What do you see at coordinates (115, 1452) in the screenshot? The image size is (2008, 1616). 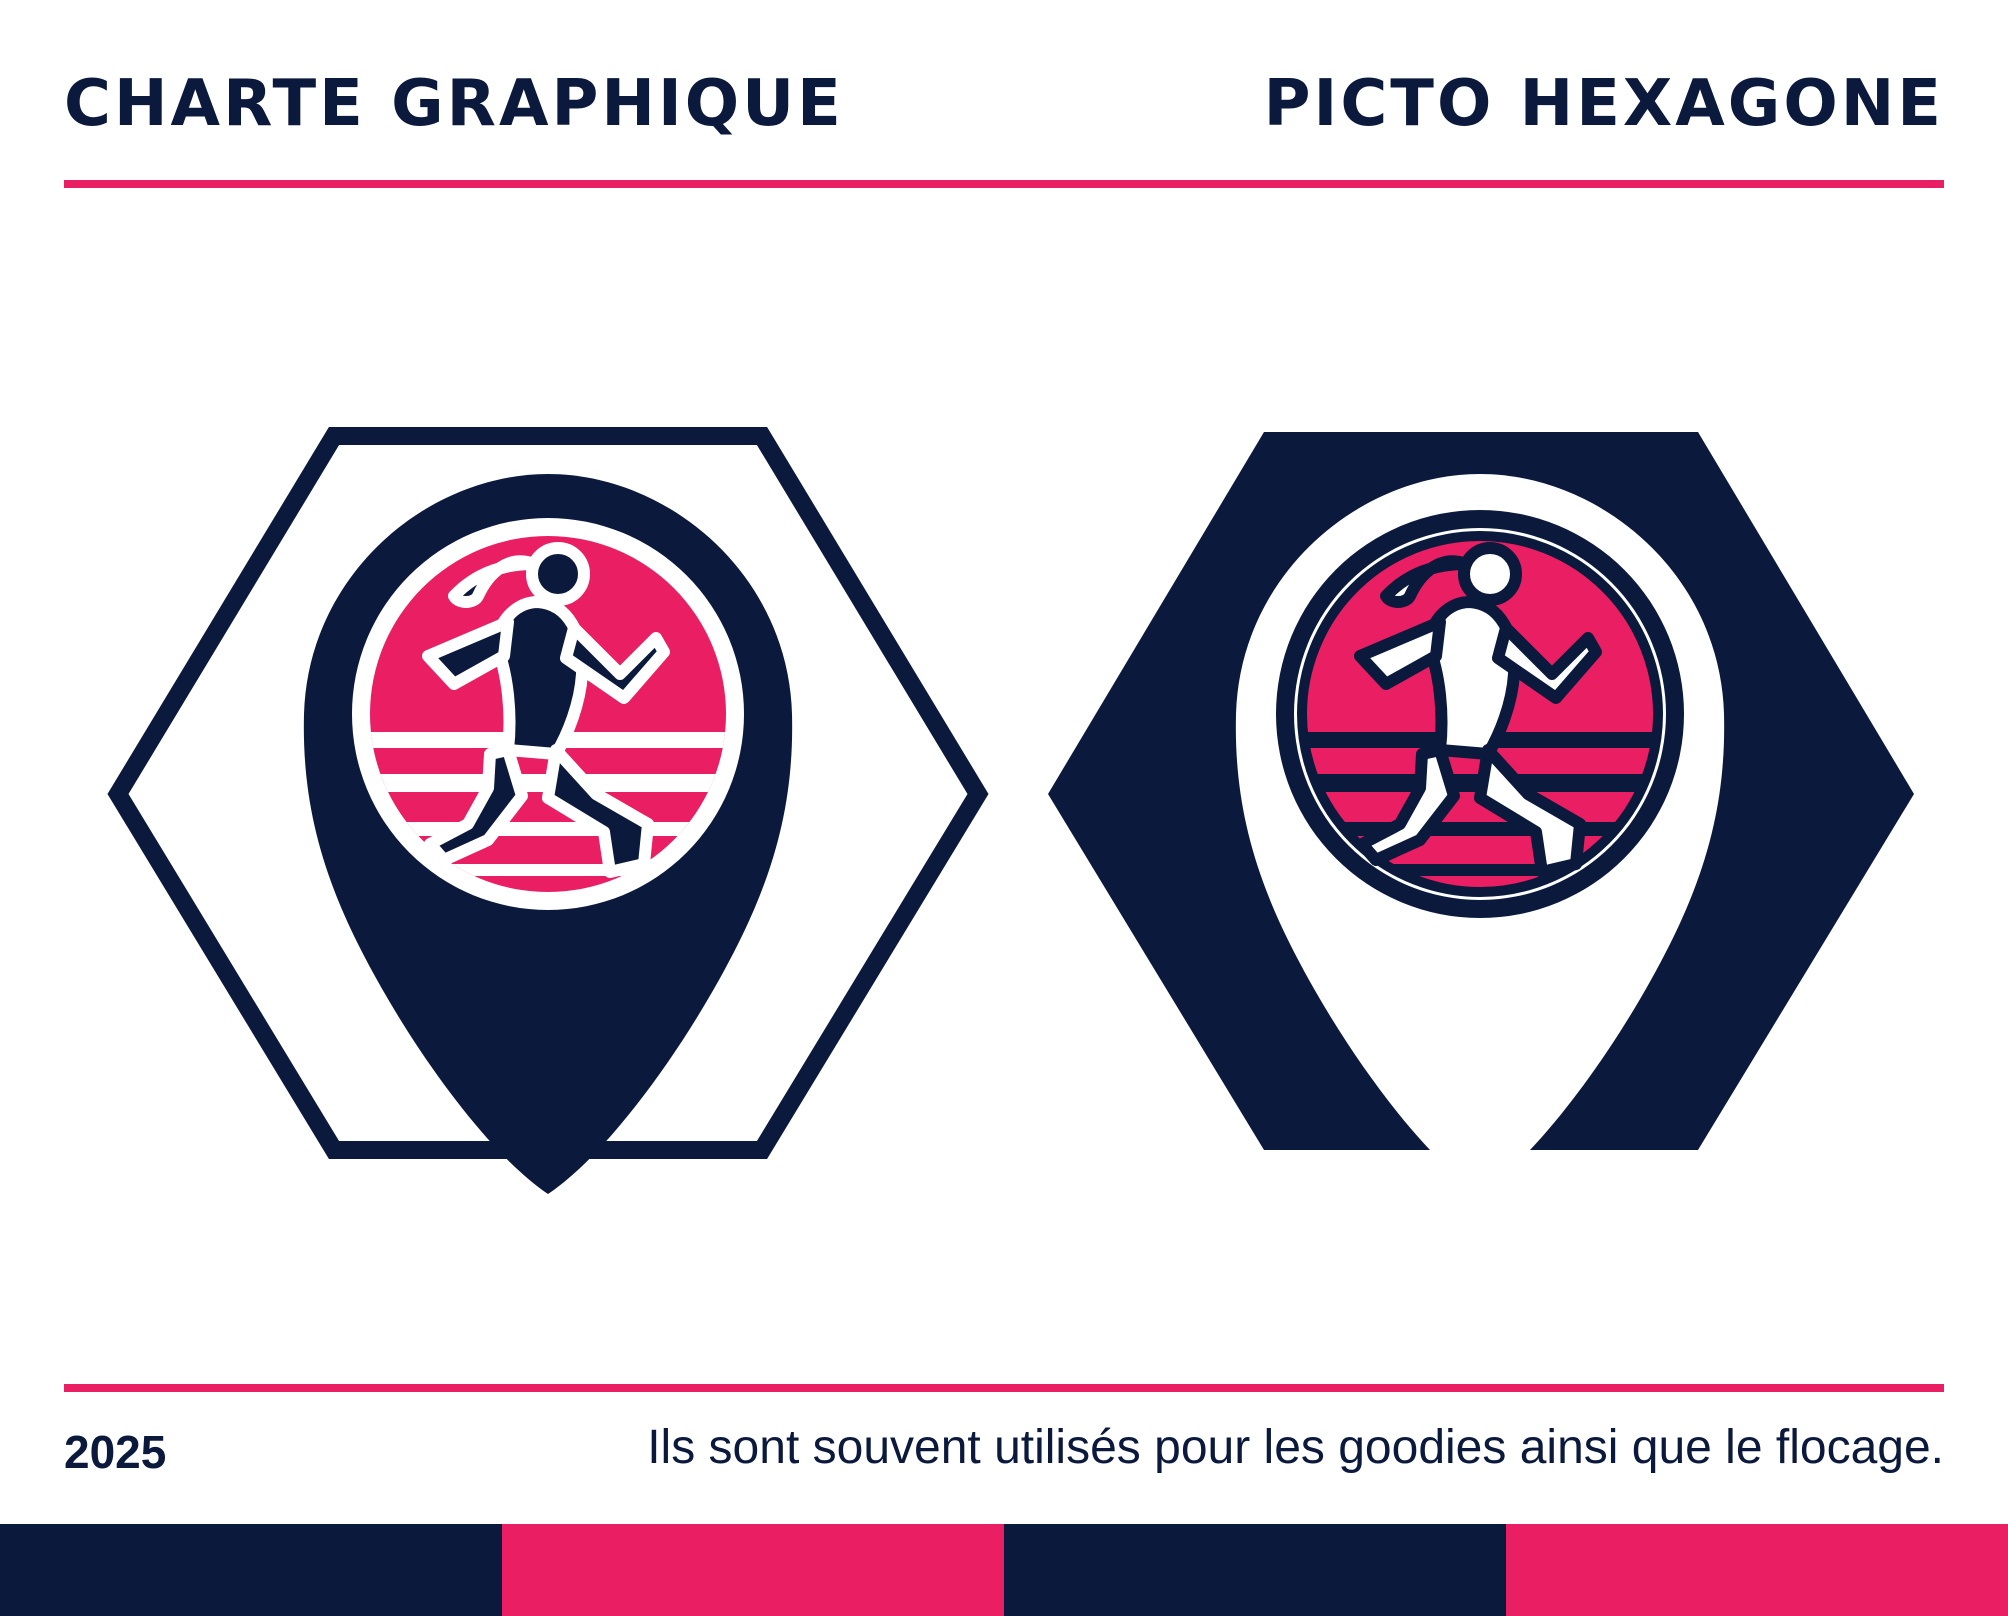 I see `footer-year: 2025` at bounding box center [115, 1452].